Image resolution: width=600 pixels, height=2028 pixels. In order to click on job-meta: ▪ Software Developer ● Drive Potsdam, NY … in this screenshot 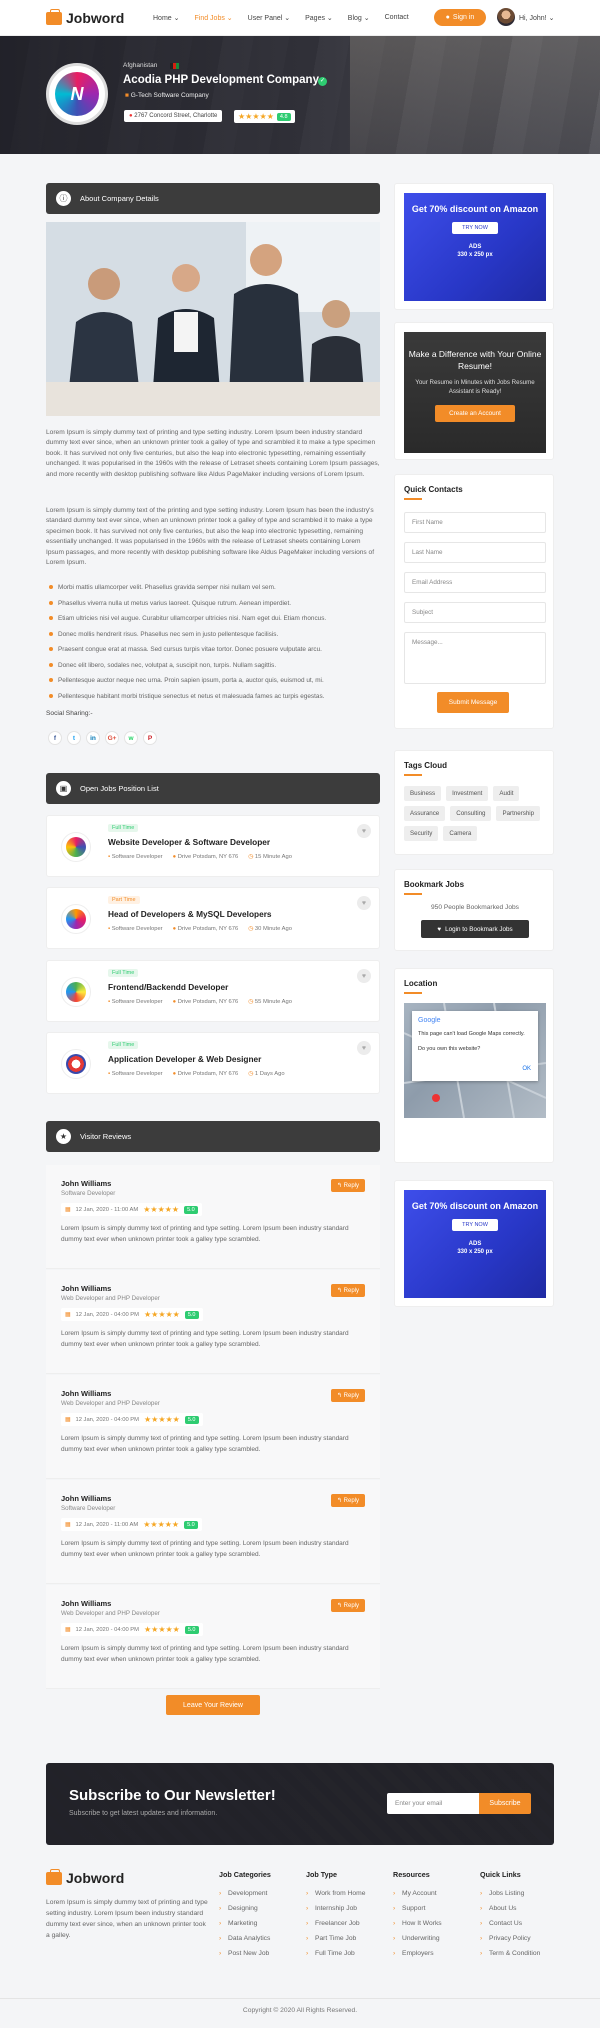, I will do `click(200, 857)`.